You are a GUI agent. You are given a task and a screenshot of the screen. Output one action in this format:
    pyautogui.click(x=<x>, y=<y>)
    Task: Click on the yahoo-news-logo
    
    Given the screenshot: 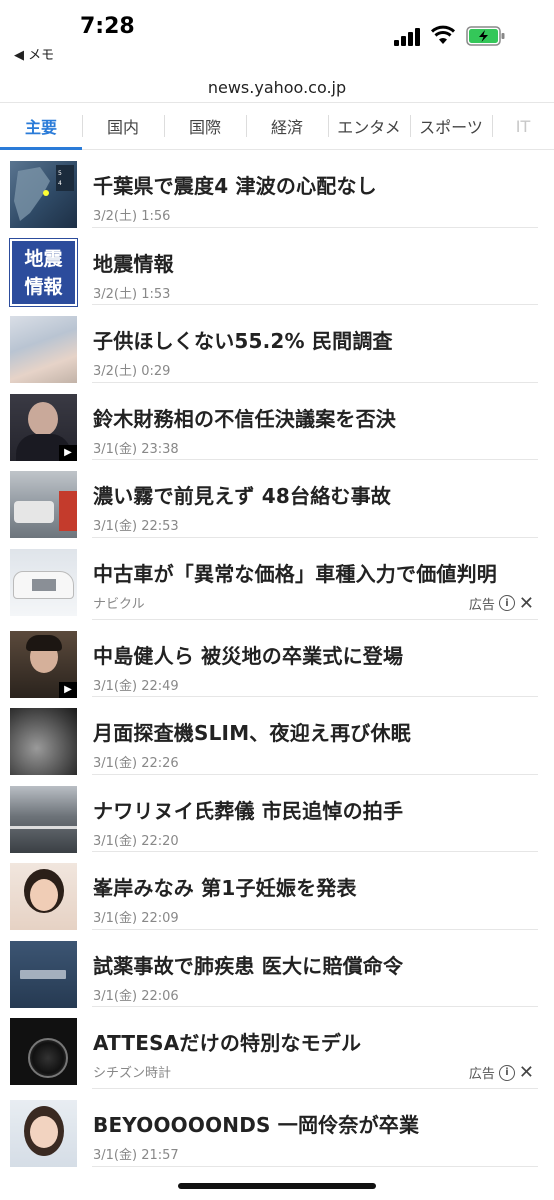 What is the action you would take?
    pyautogui.click(x=43, y=974)
    